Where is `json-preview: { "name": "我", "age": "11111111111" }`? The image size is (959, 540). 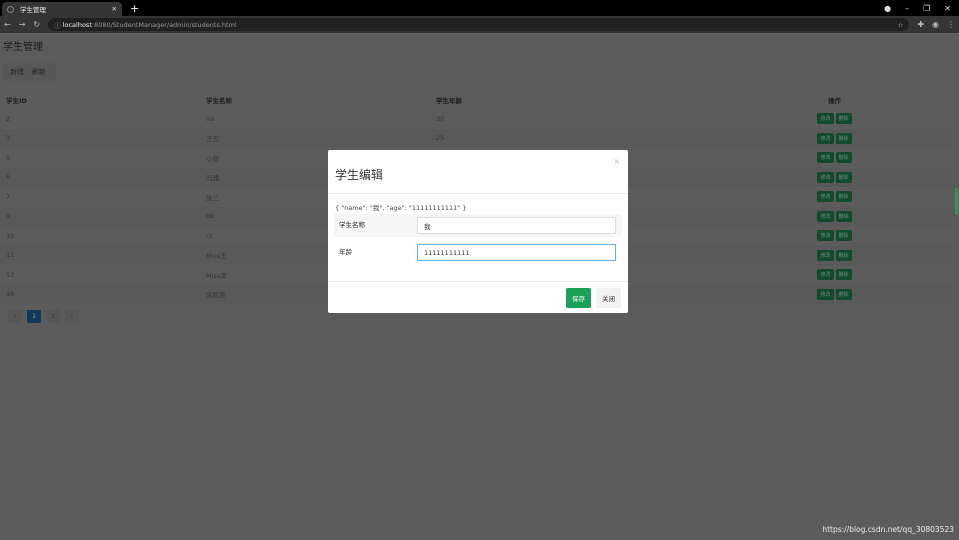 json-preview: { "name": "我", "age": "11111111111" } is located at coordinates (401, 208).